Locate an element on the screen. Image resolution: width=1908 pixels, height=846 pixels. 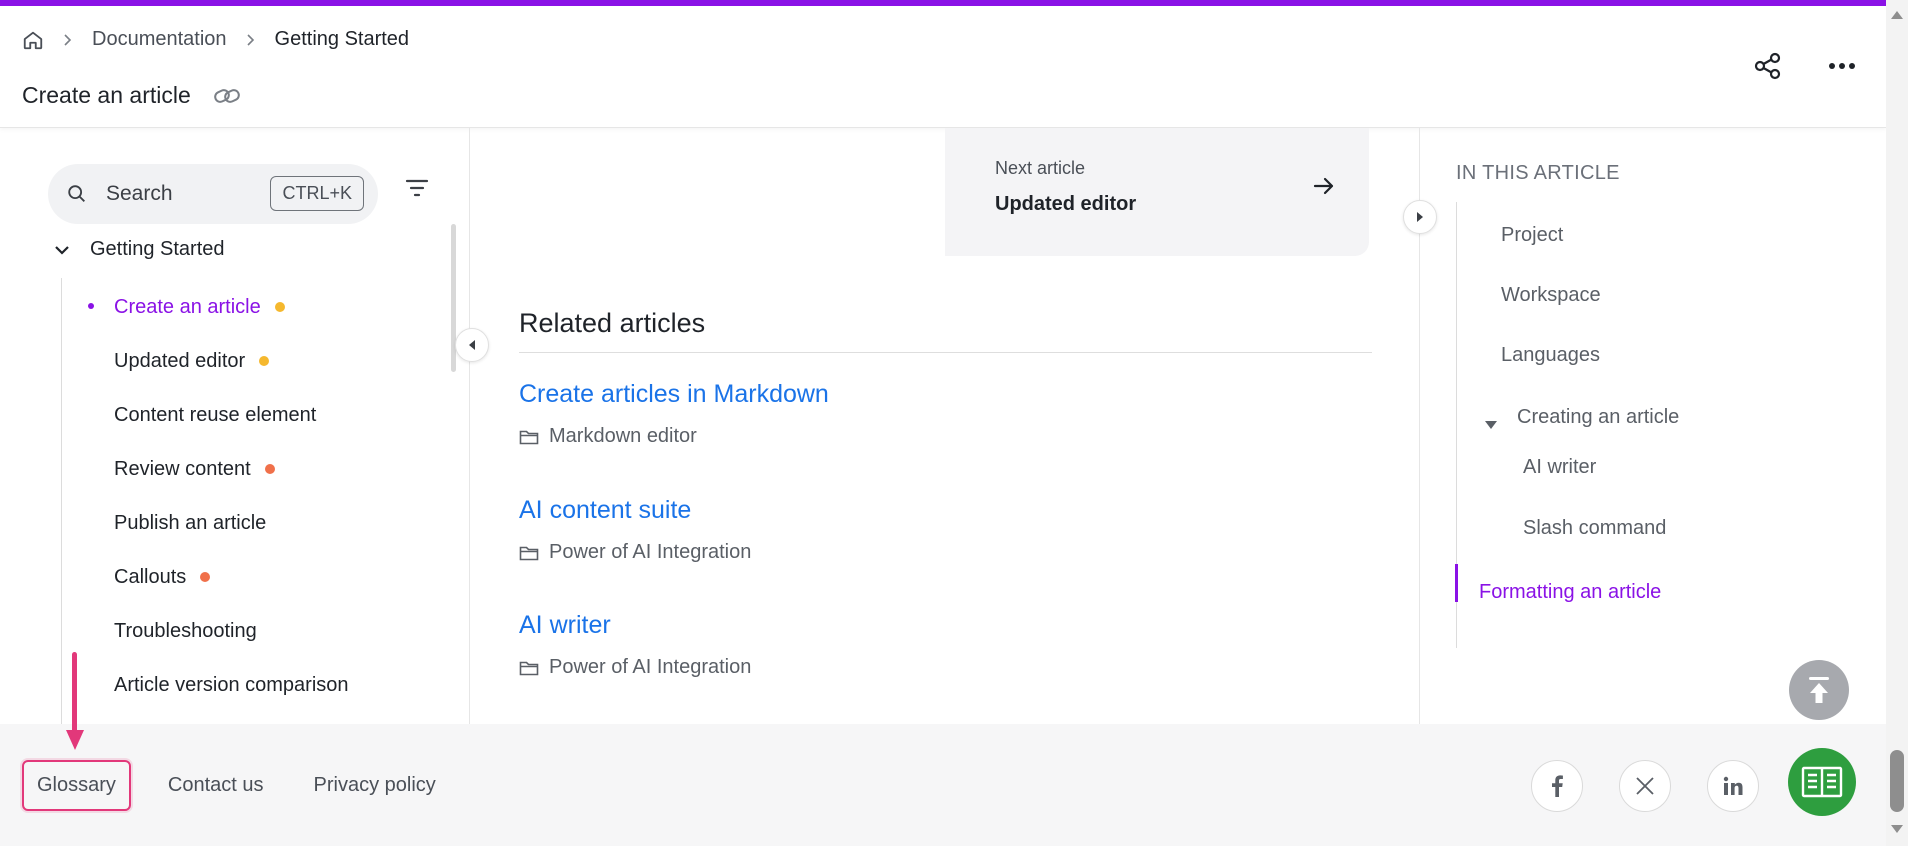
active-bullet is located at coordinates (91, 306).